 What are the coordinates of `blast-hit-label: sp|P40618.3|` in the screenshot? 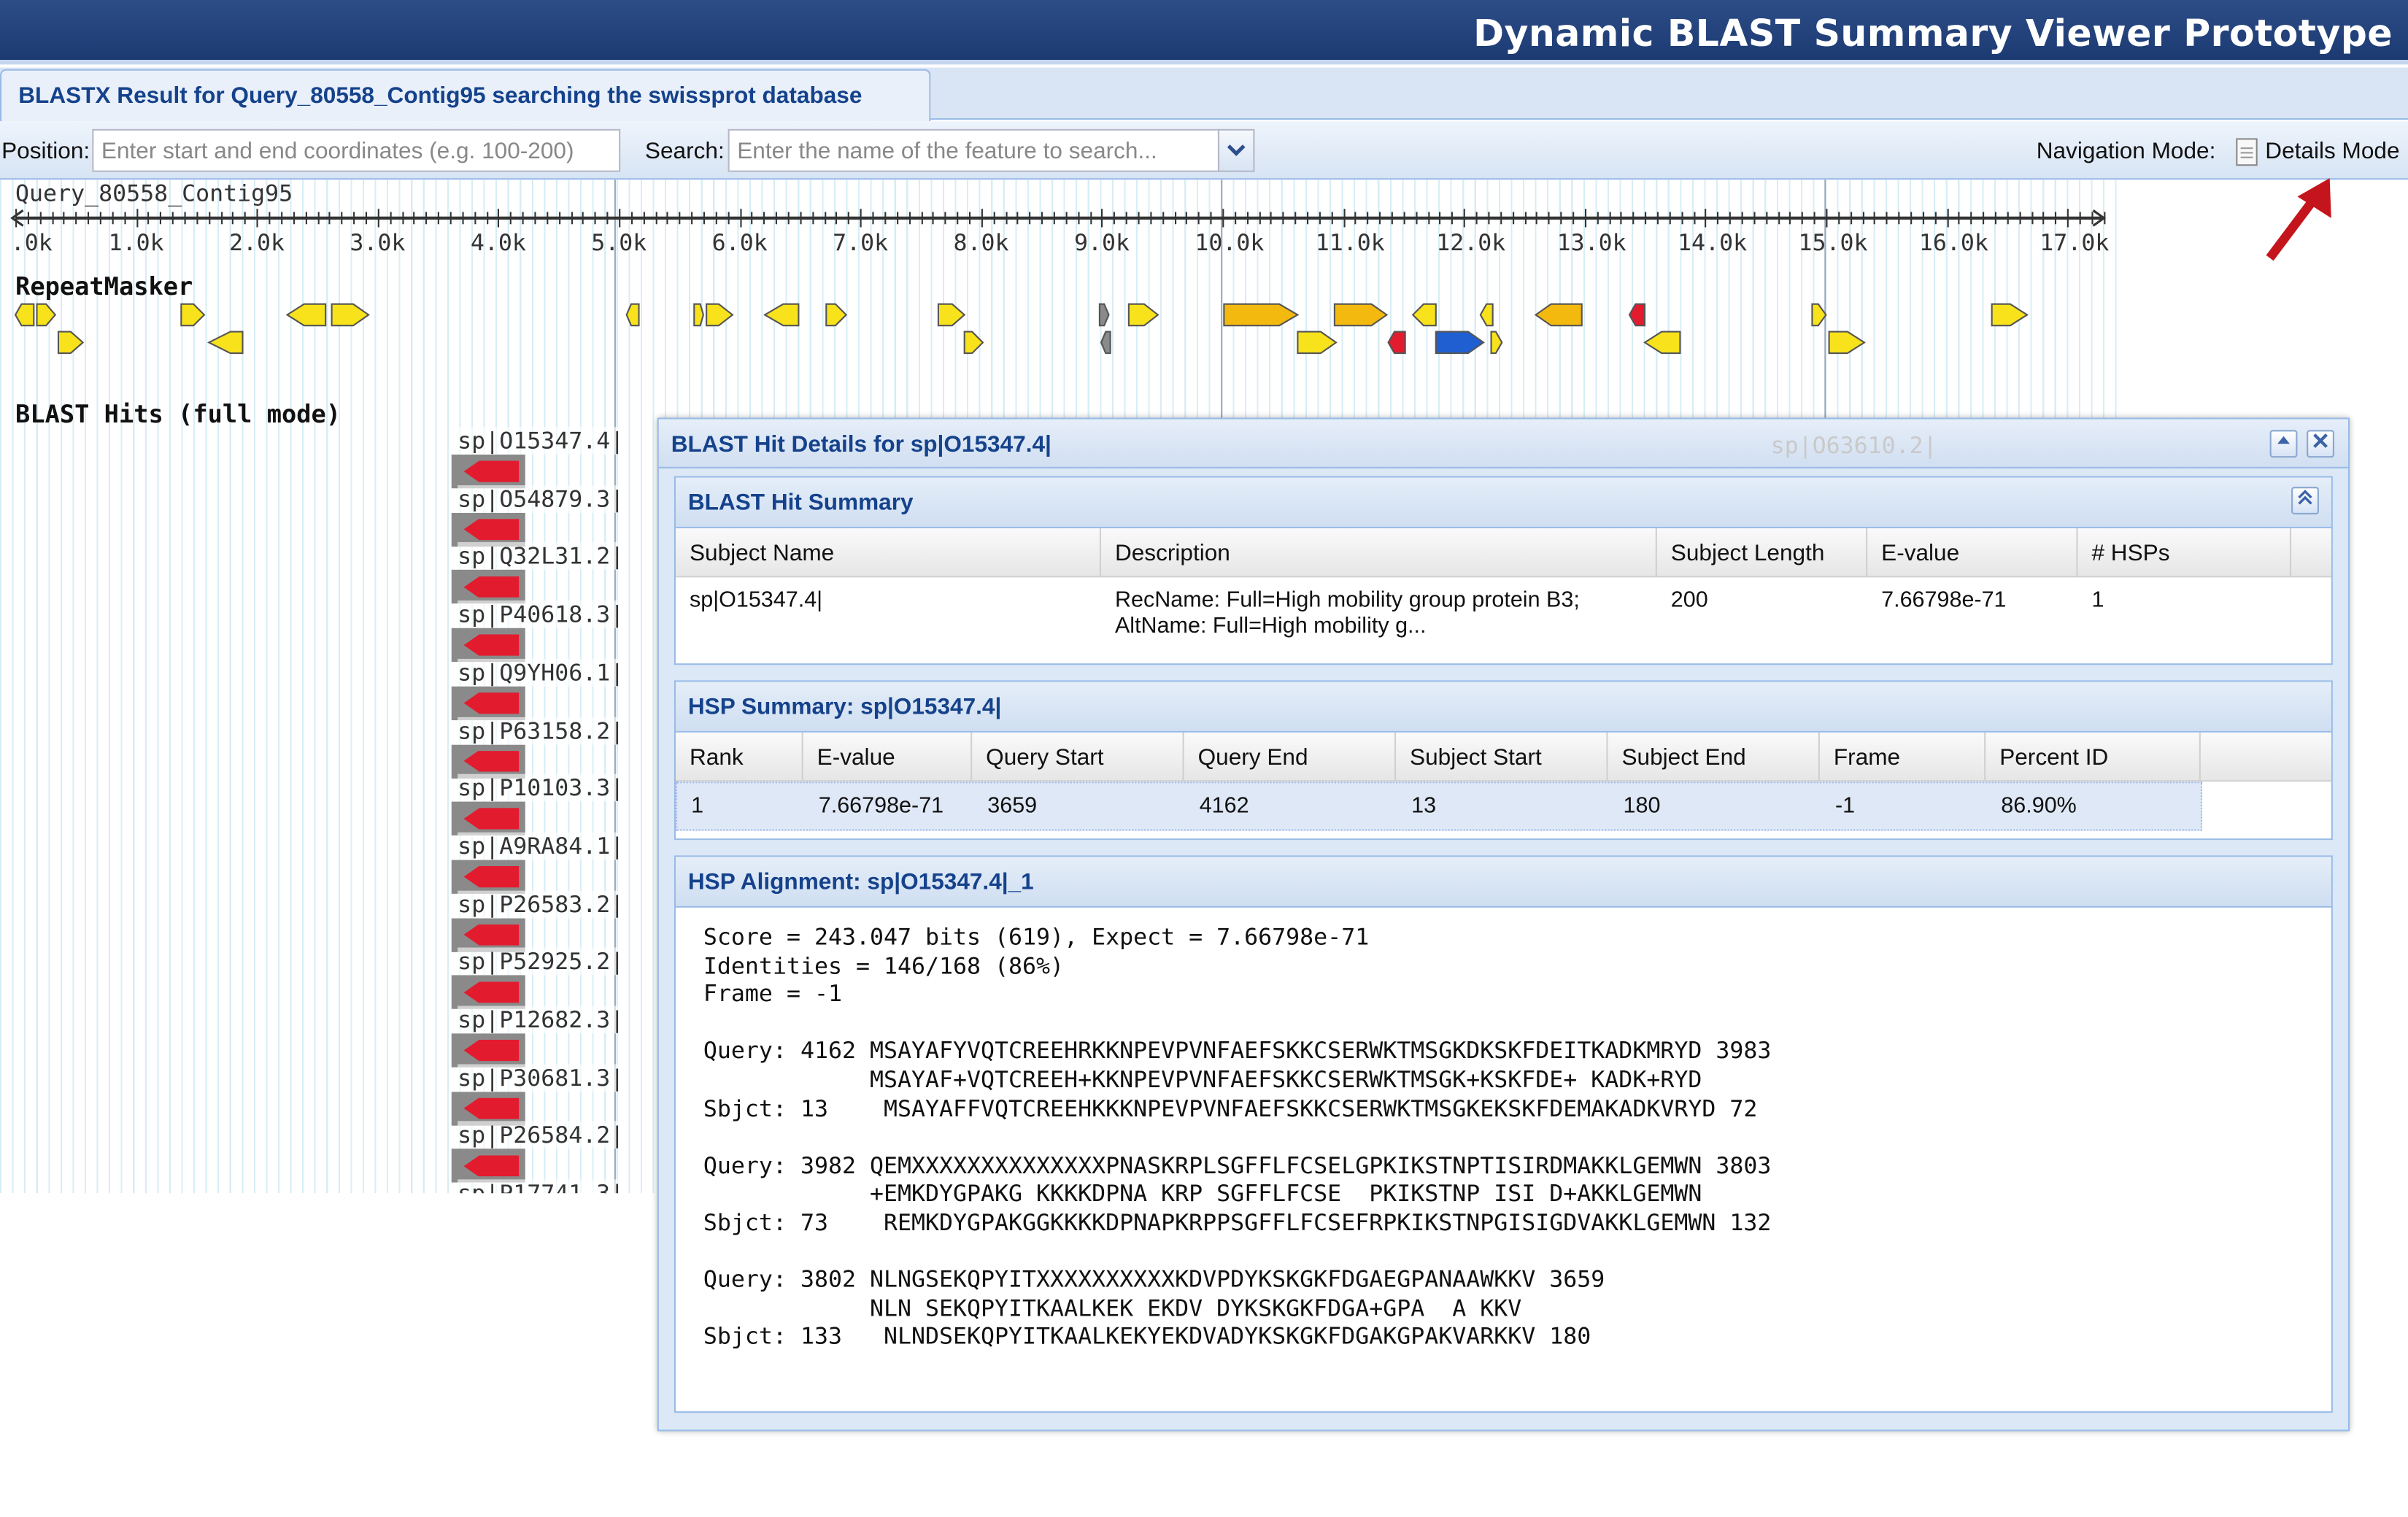 It's located at (541, 614).